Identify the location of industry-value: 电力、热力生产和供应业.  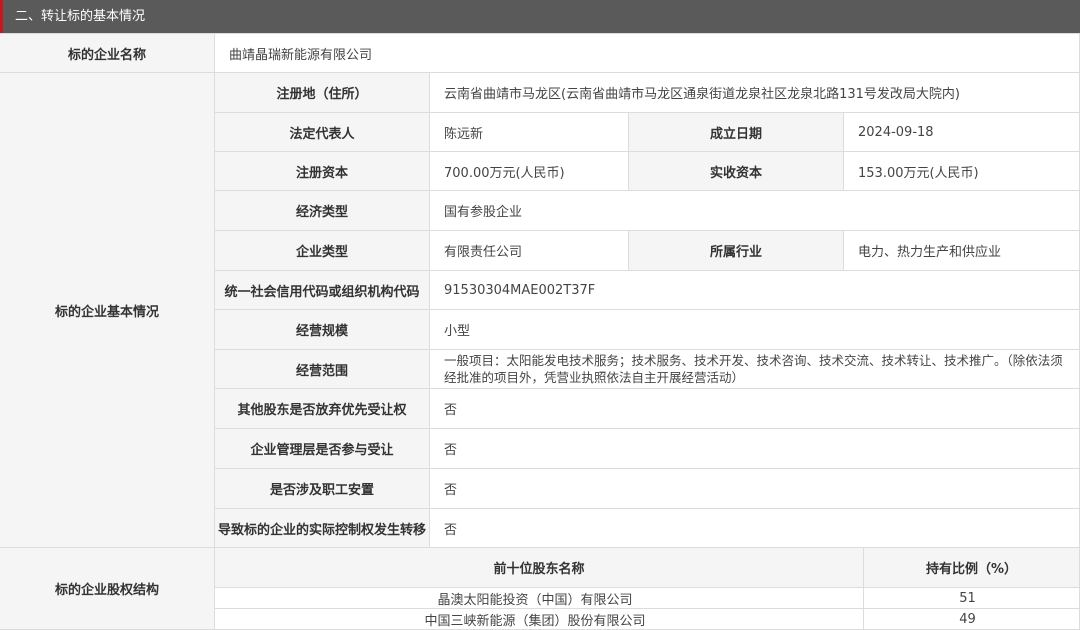
(962, 251).